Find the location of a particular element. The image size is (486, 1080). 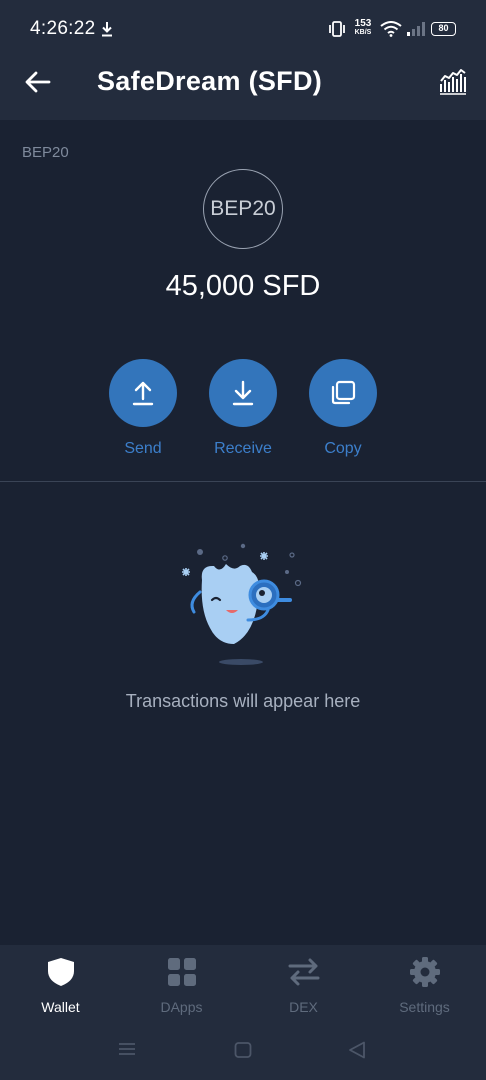

back-button is located at coordinates (38, 82).